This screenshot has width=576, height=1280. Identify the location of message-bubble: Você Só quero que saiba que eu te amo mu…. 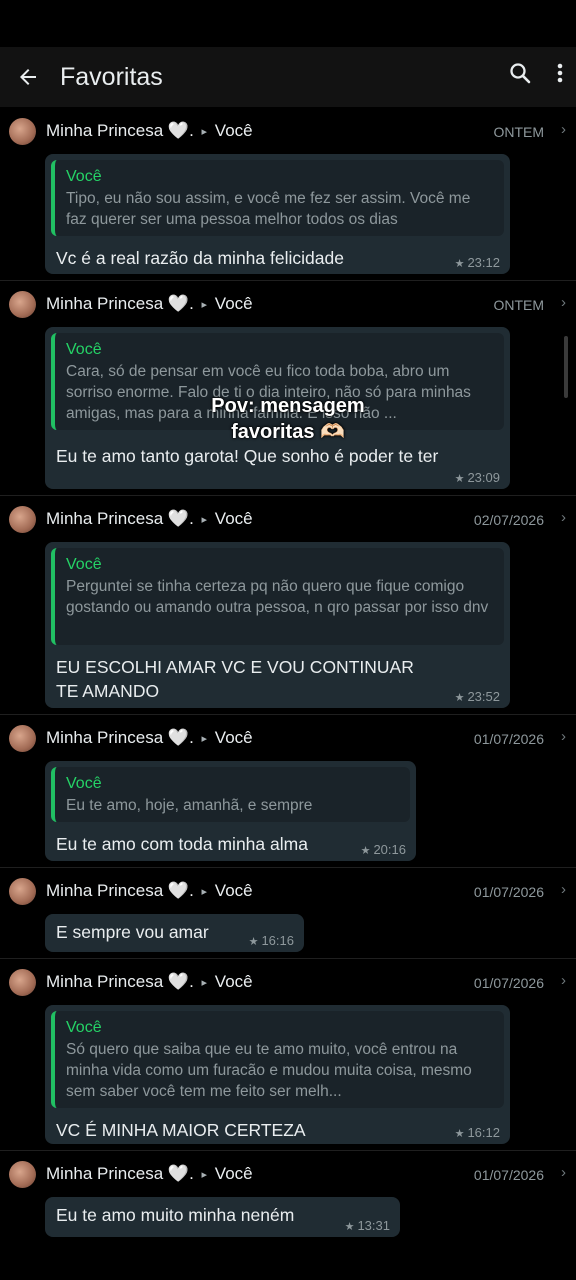
(277, 1074).